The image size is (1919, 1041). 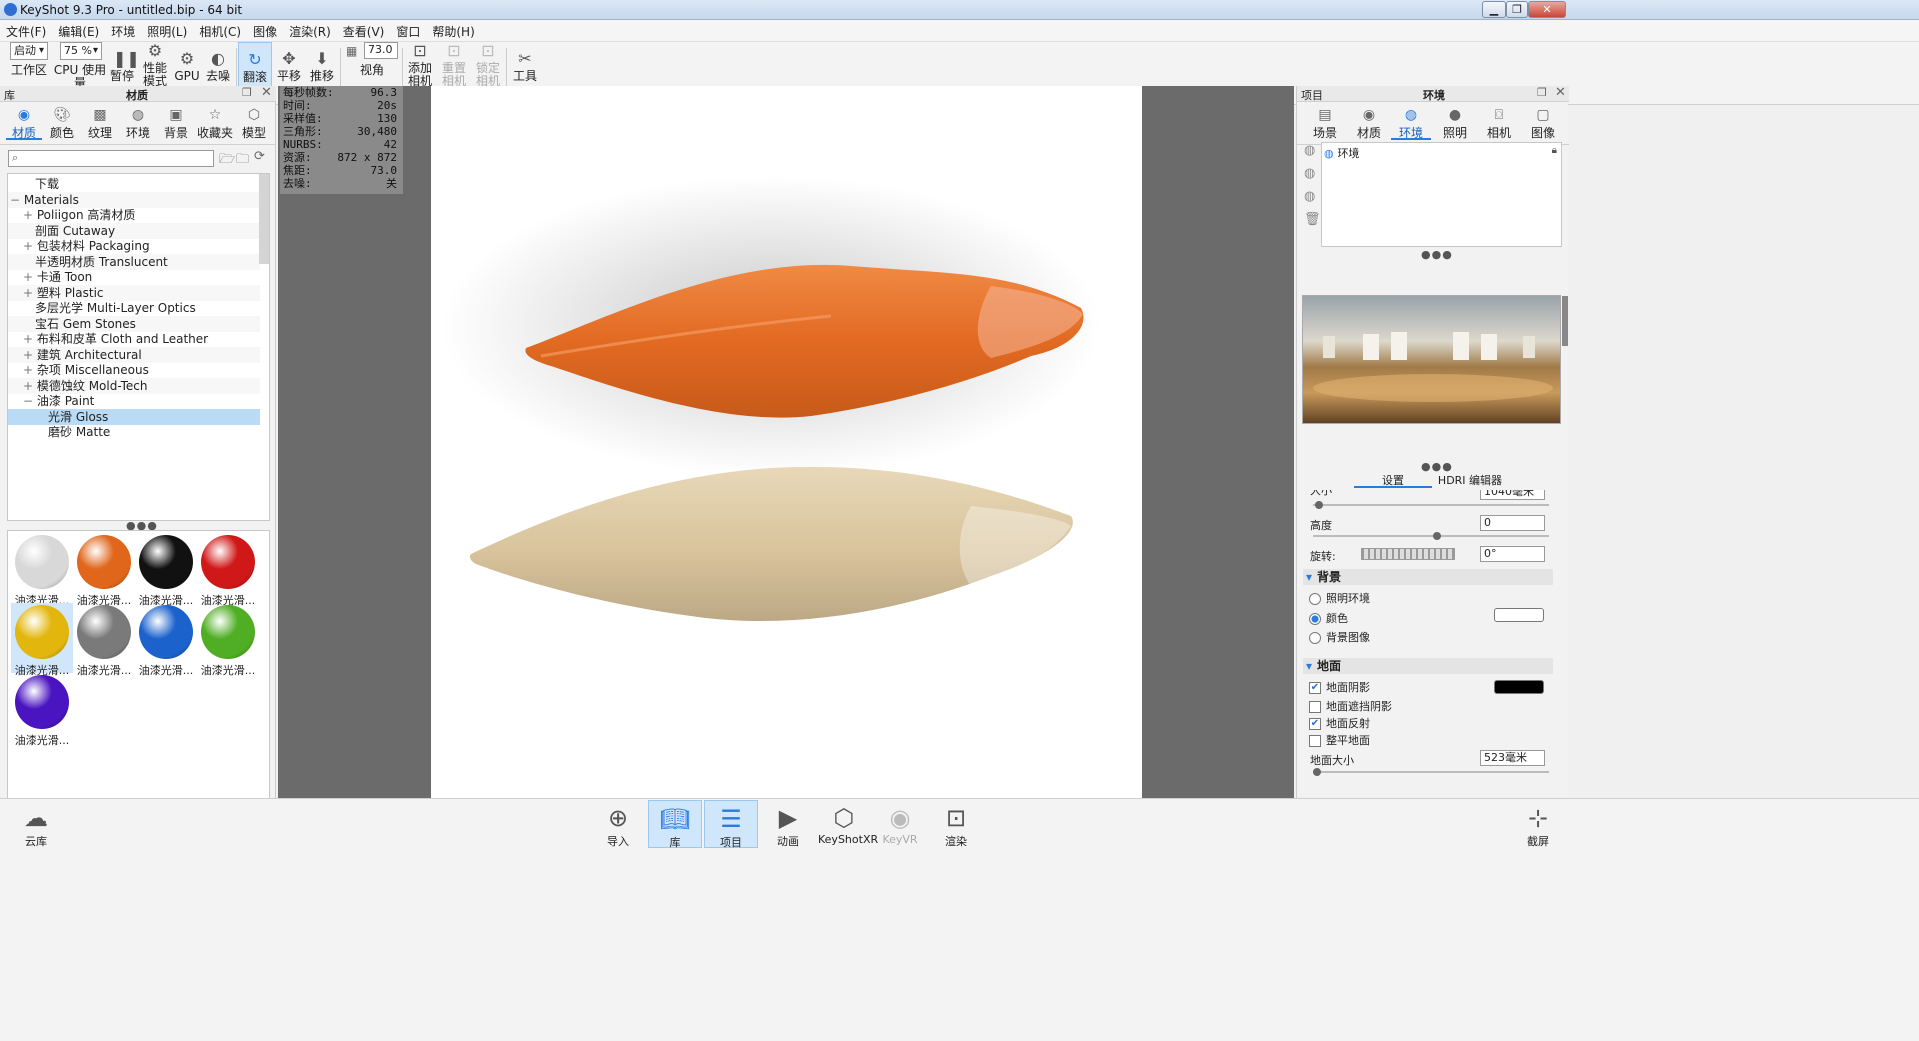 What do you see at coordinates (134, 230) in the screenshot?
I see `tree-item: 剖面 Cutaway` at bounding box center [134, 230].